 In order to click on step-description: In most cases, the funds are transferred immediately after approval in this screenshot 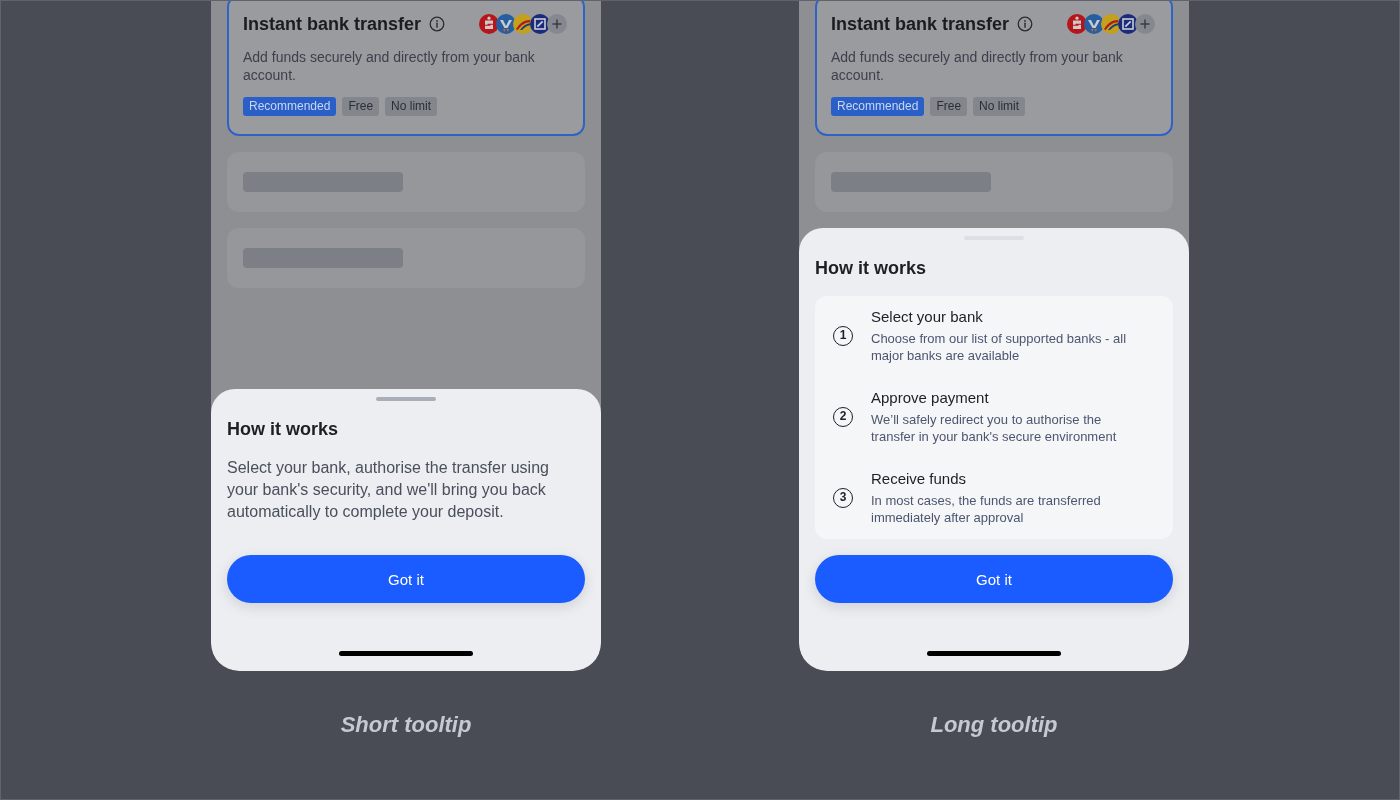, I will do `click(986, 509)`.